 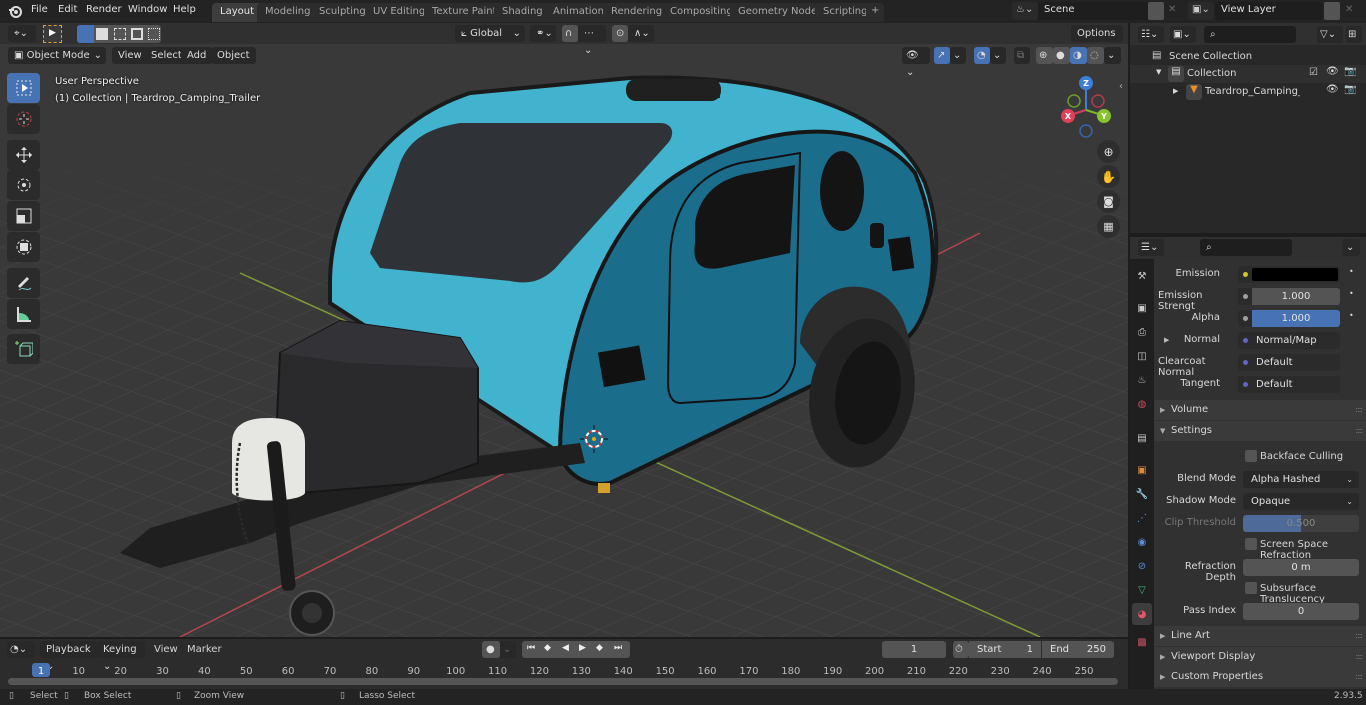 What do you see at coordinates (85, 34) in the screenshot?
I see `select-new-icon` at bounding box center [85, 34].